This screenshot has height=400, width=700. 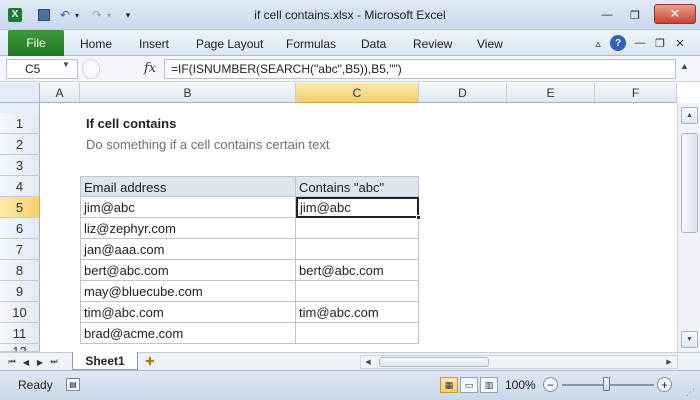 I want to click on table-cell-c6, so click(x=357, y=228).